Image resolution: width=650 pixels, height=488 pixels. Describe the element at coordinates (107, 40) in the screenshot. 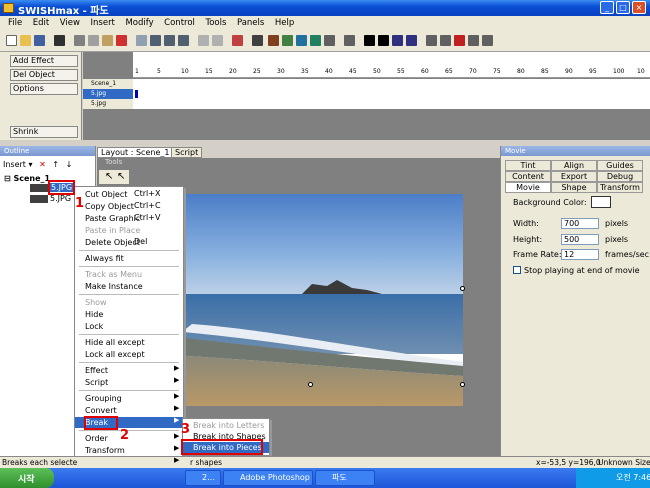

I see `paste-icon` at that location.